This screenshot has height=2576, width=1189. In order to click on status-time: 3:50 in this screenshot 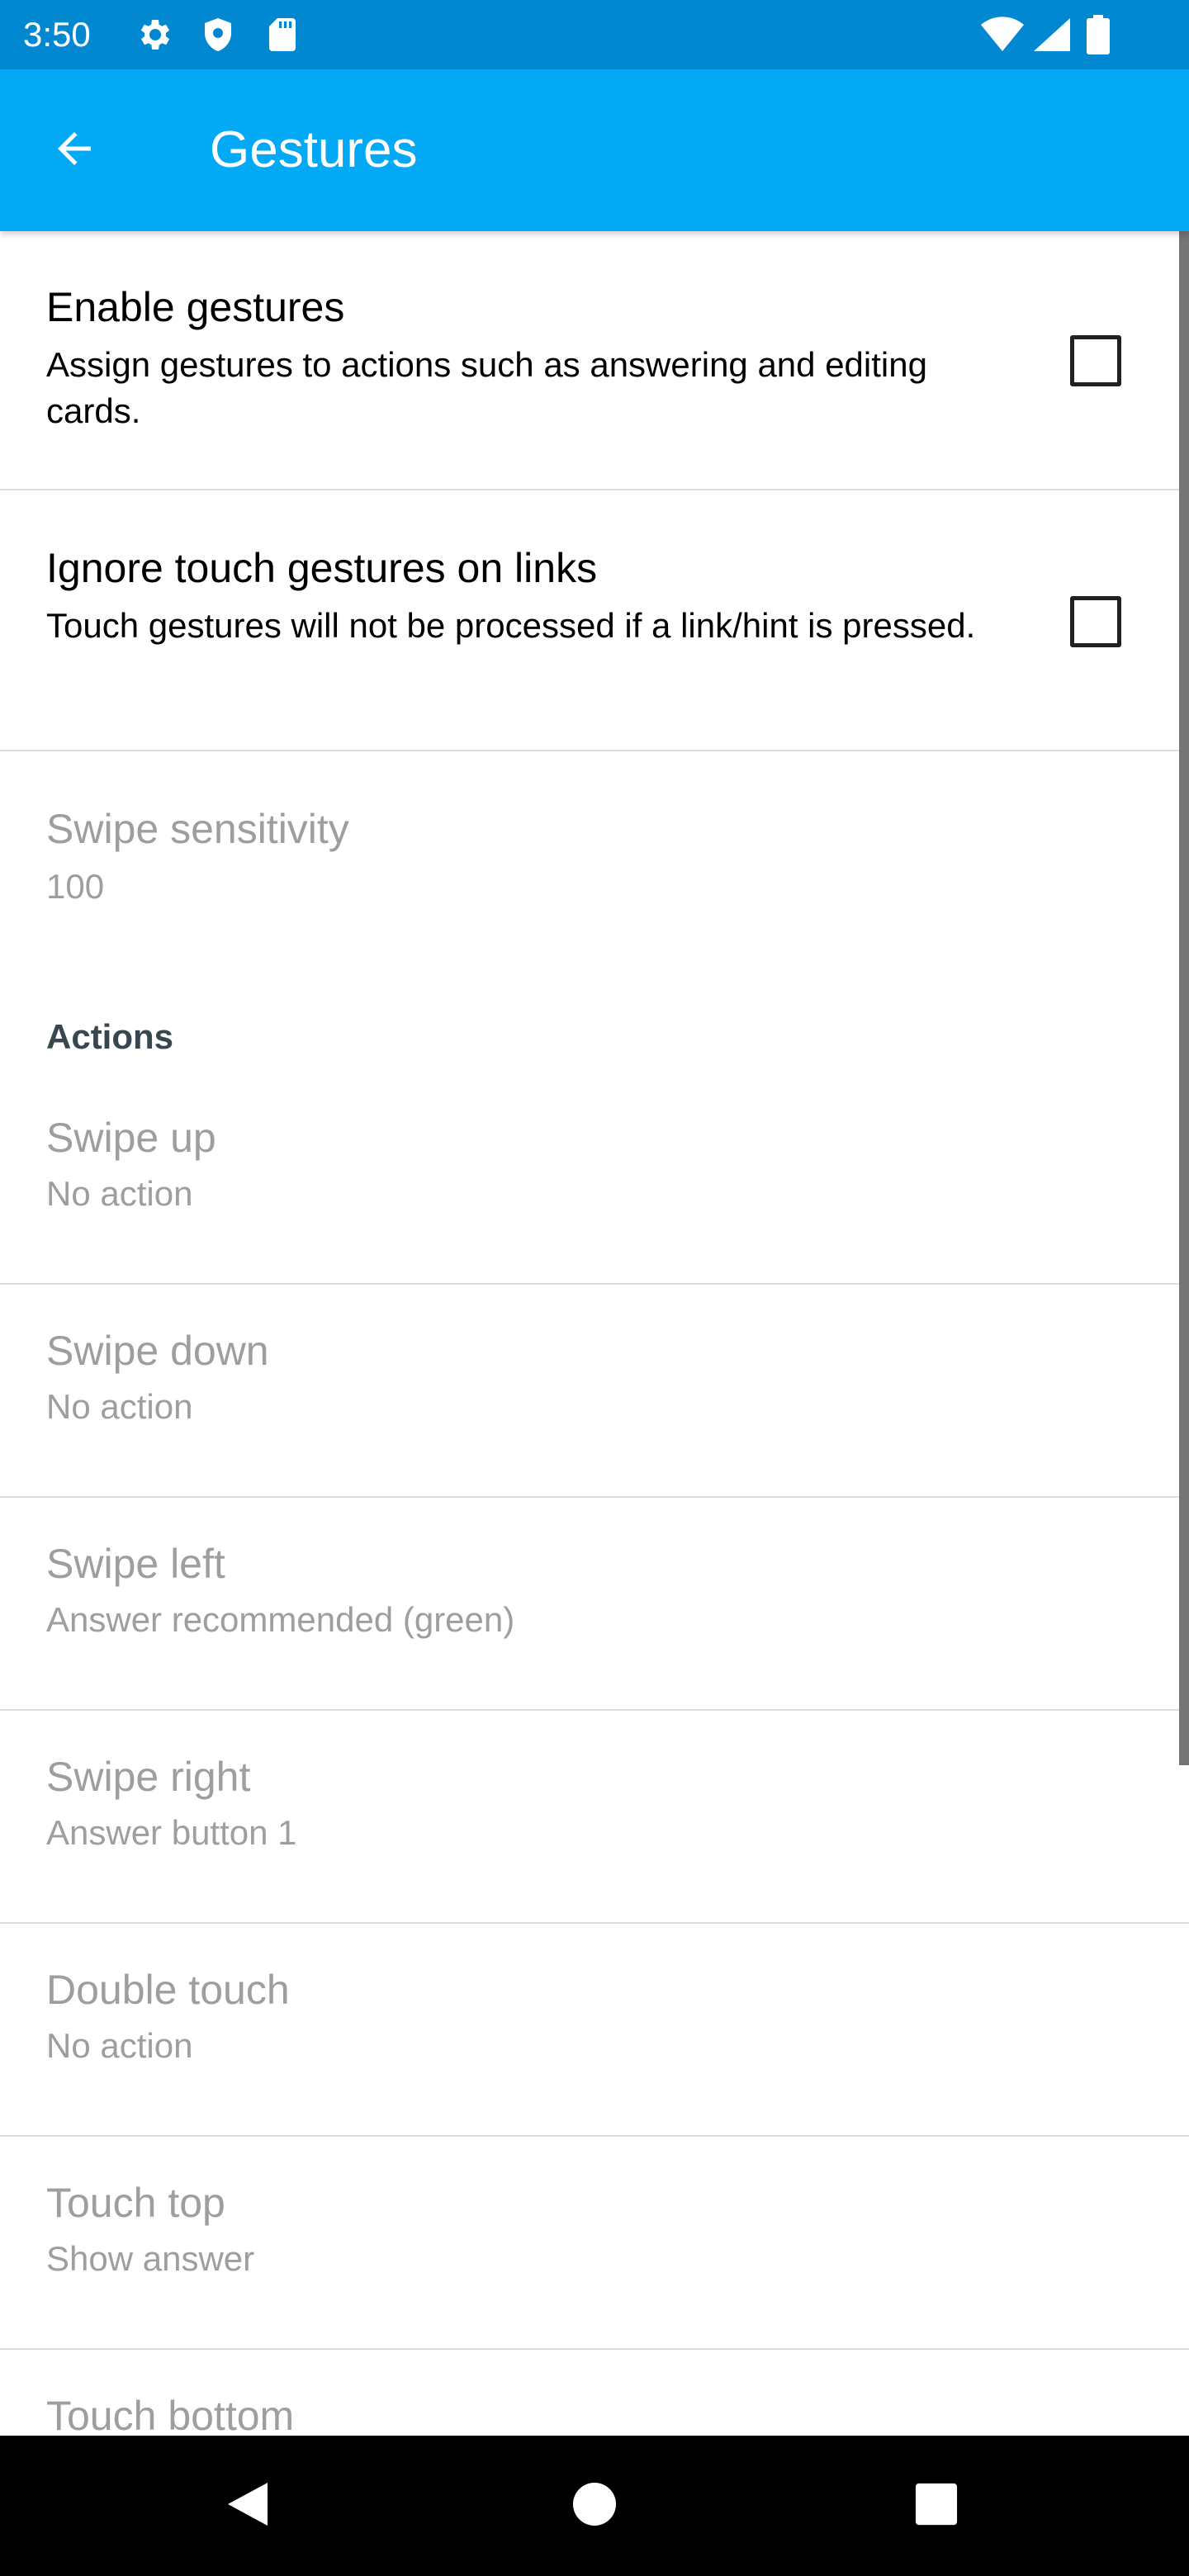, I will do `click(57, 34)`.